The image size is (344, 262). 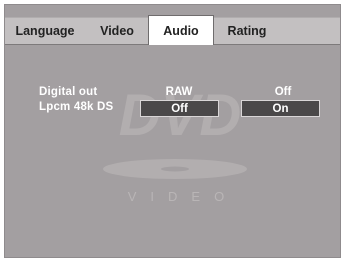 I want to click on lpcm-value-on: On, so click(x=280, y=108).